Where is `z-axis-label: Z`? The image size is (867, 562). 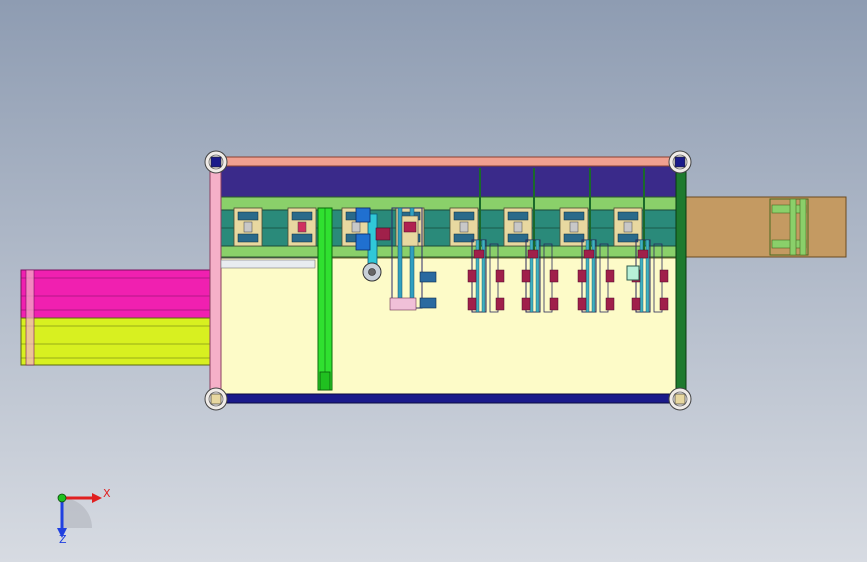
z-axis-label: Z is located at coordinates (63, 539).